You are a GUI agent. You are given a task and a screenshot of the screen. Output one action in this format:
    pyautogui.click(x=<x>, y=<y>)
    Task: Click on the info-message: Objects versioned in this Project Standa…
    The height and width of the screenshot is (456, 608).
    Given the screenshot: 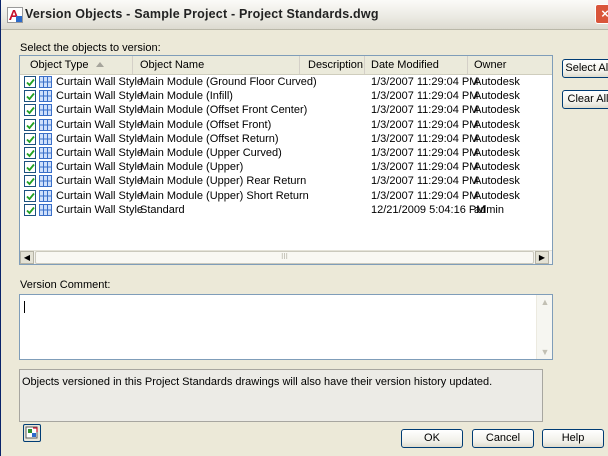 What is the action you would take?
    pyautogui.click(x=257, y=382)
    